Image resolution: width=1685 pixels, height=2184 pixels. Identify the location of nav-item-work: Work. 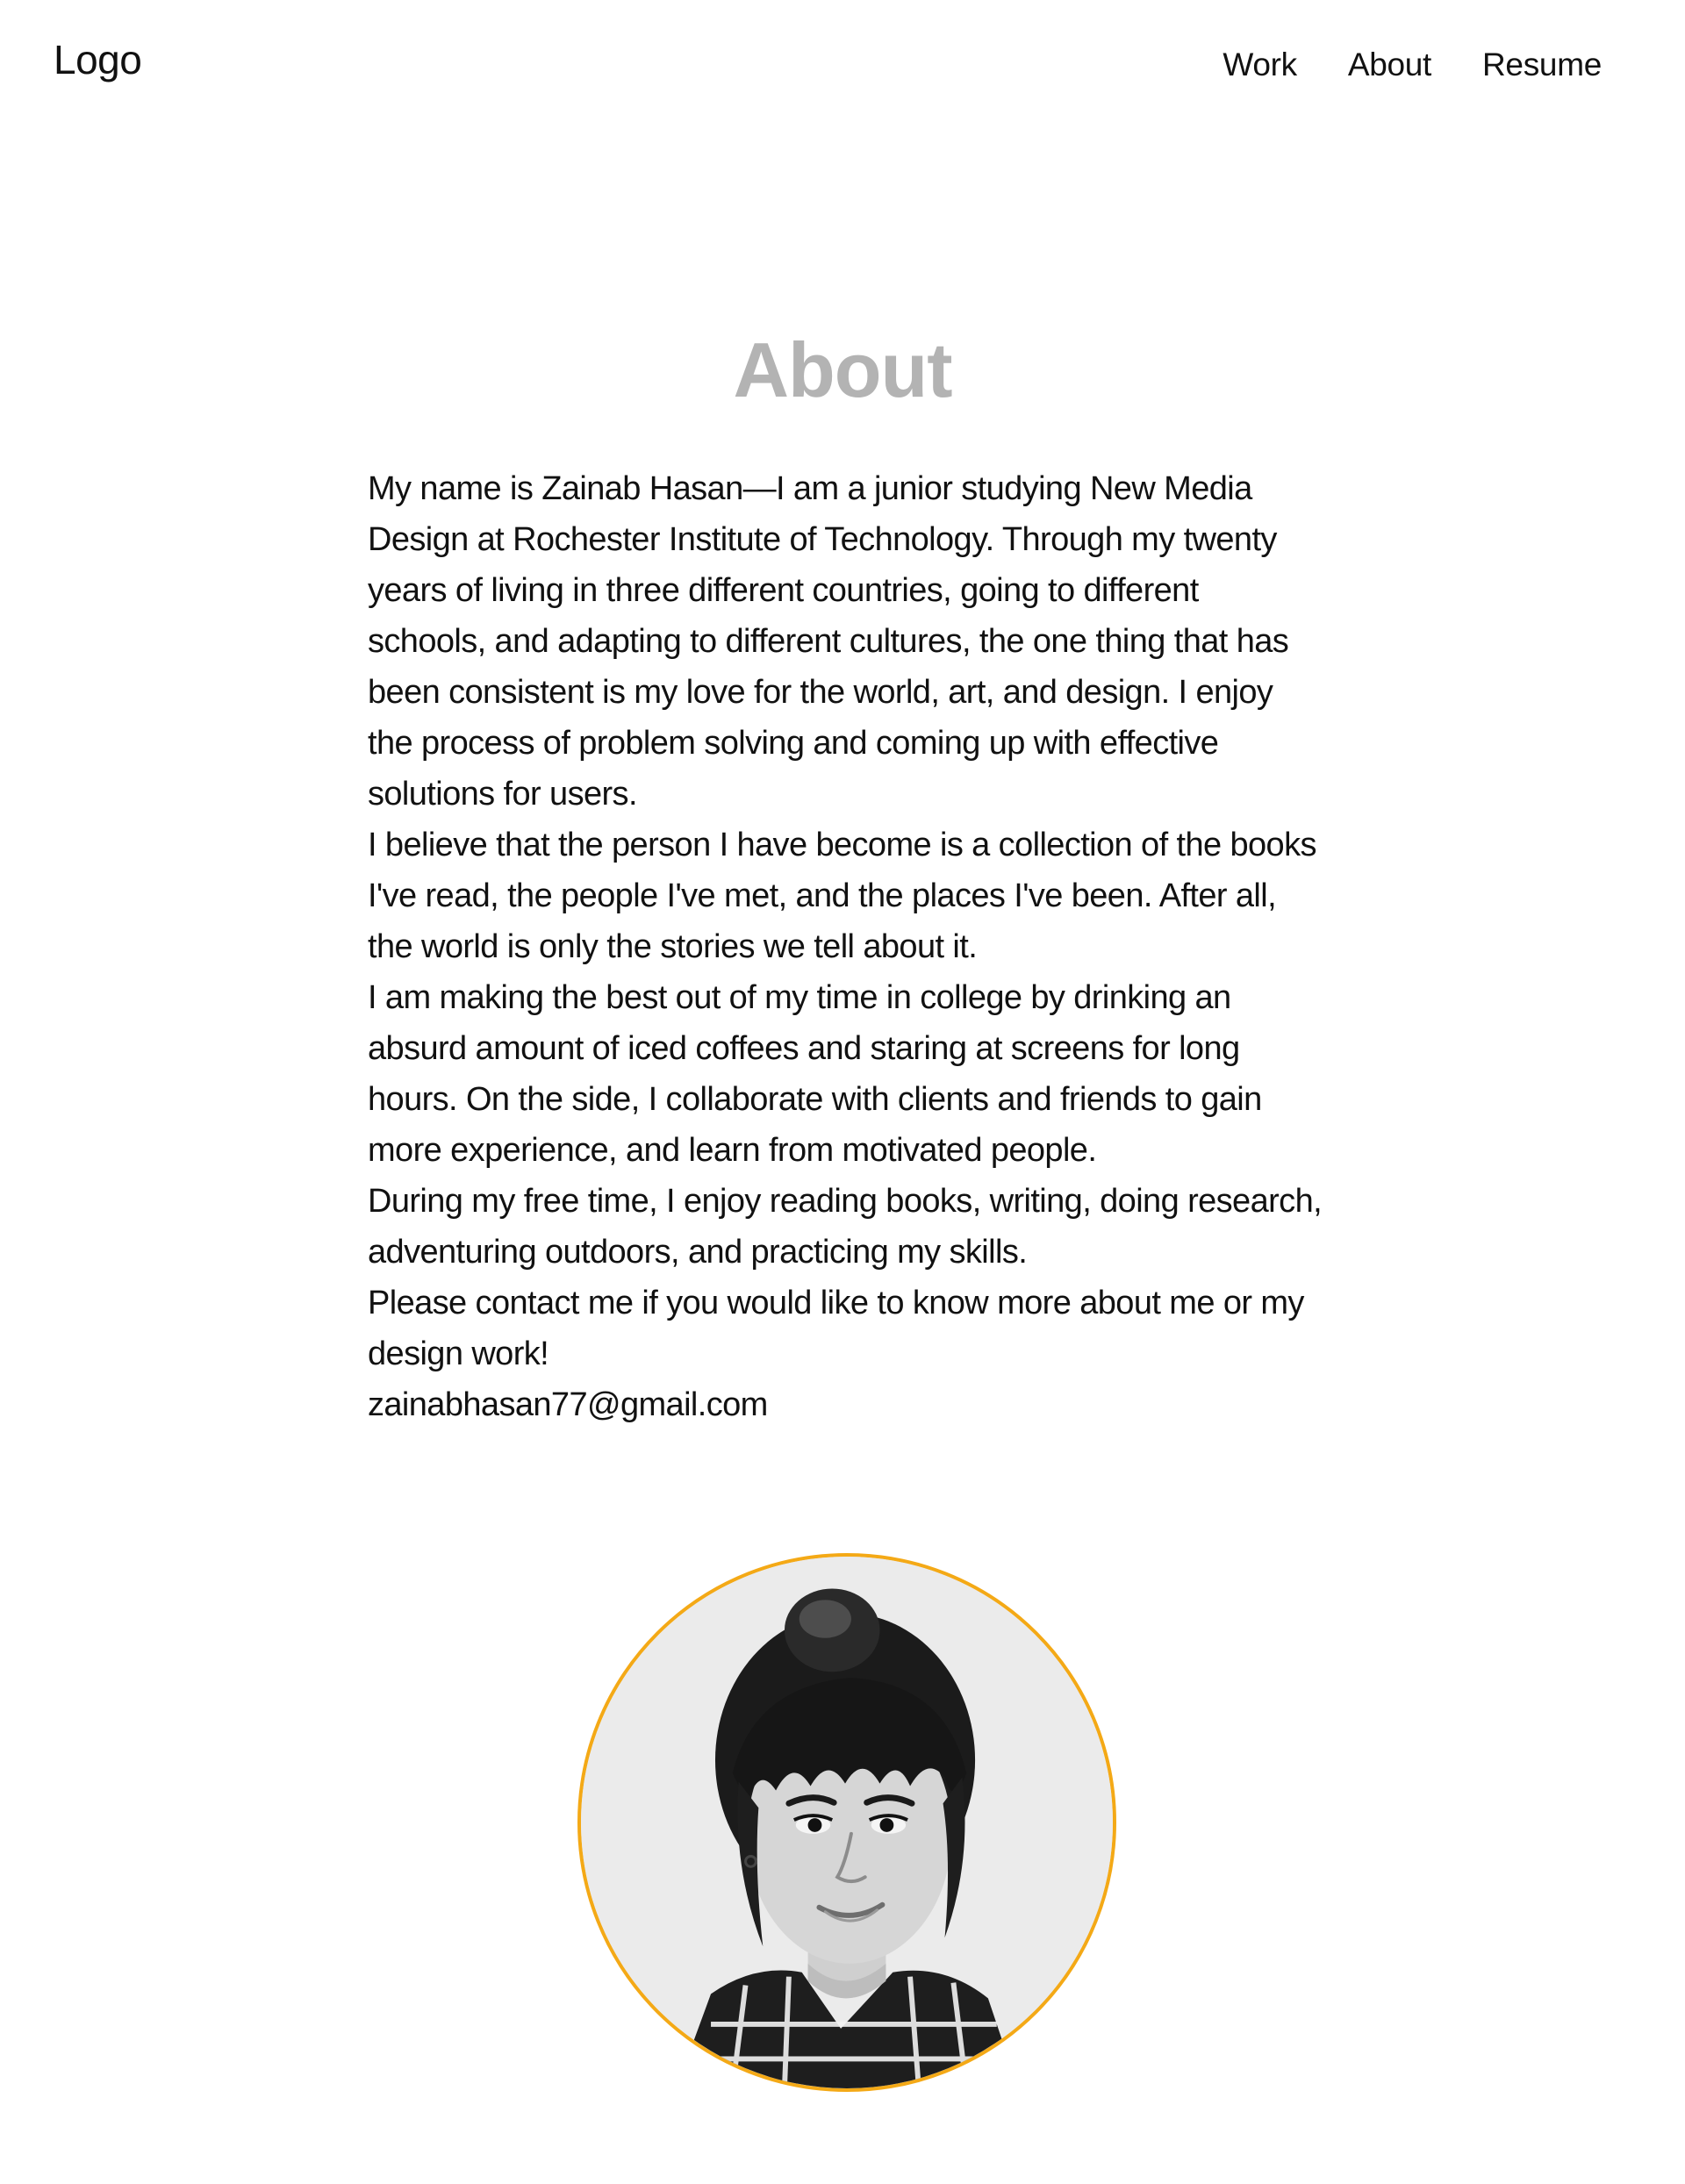
(1260, 65).